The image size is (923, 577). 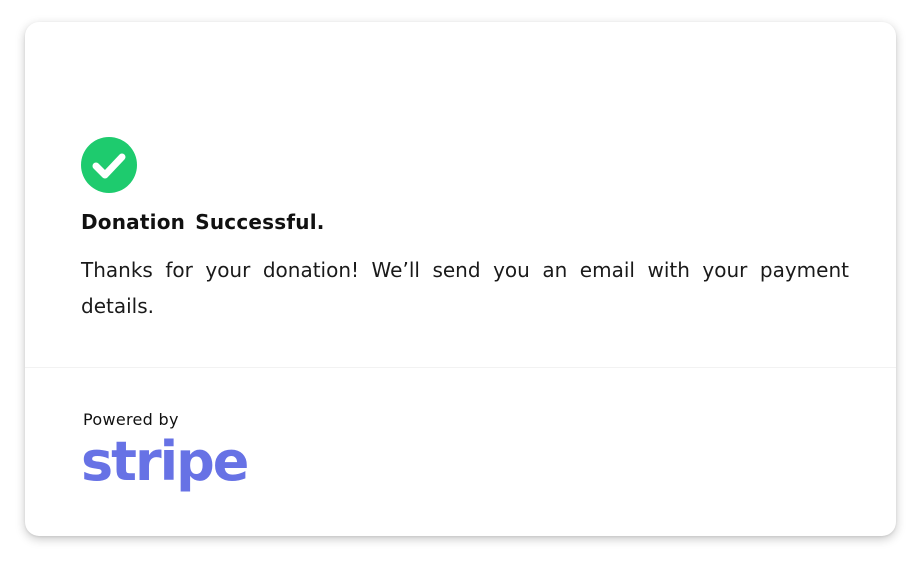 What do you see at coordinates (165, 462) in the screenshot?
I see `stripe-logo: stripe` at bounding box center [165, 462].